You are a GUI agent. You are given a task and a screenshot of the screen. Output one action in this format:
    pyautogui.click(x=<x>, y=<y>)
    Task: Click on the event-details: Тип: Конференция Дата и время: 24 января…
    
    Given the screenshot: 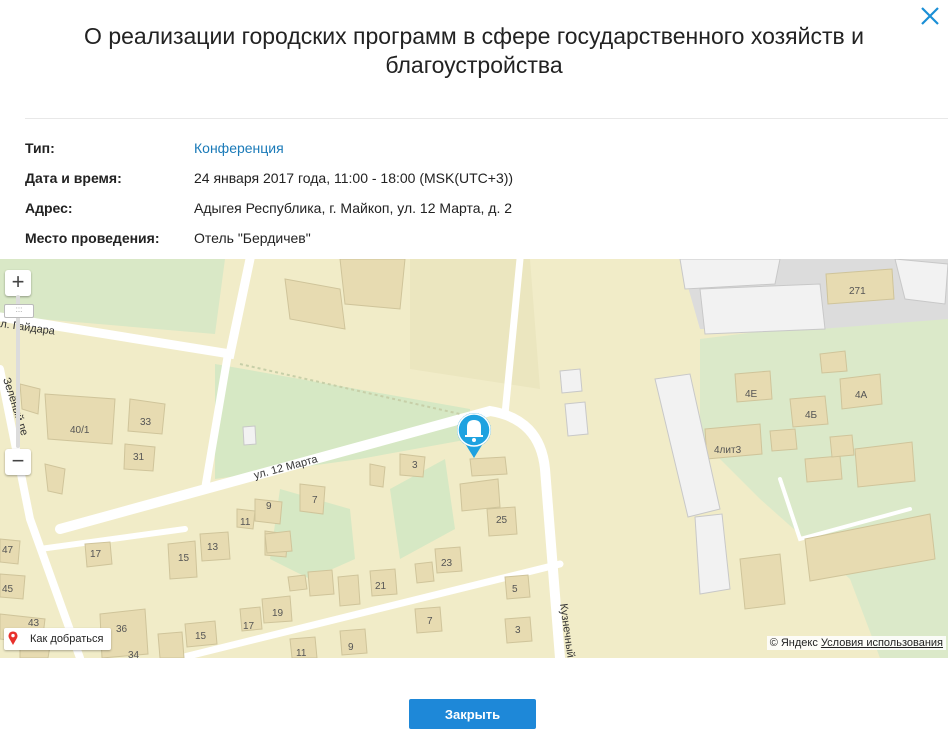 What is the action you would take?
    pyautogui.click(x=269, y=200)
    